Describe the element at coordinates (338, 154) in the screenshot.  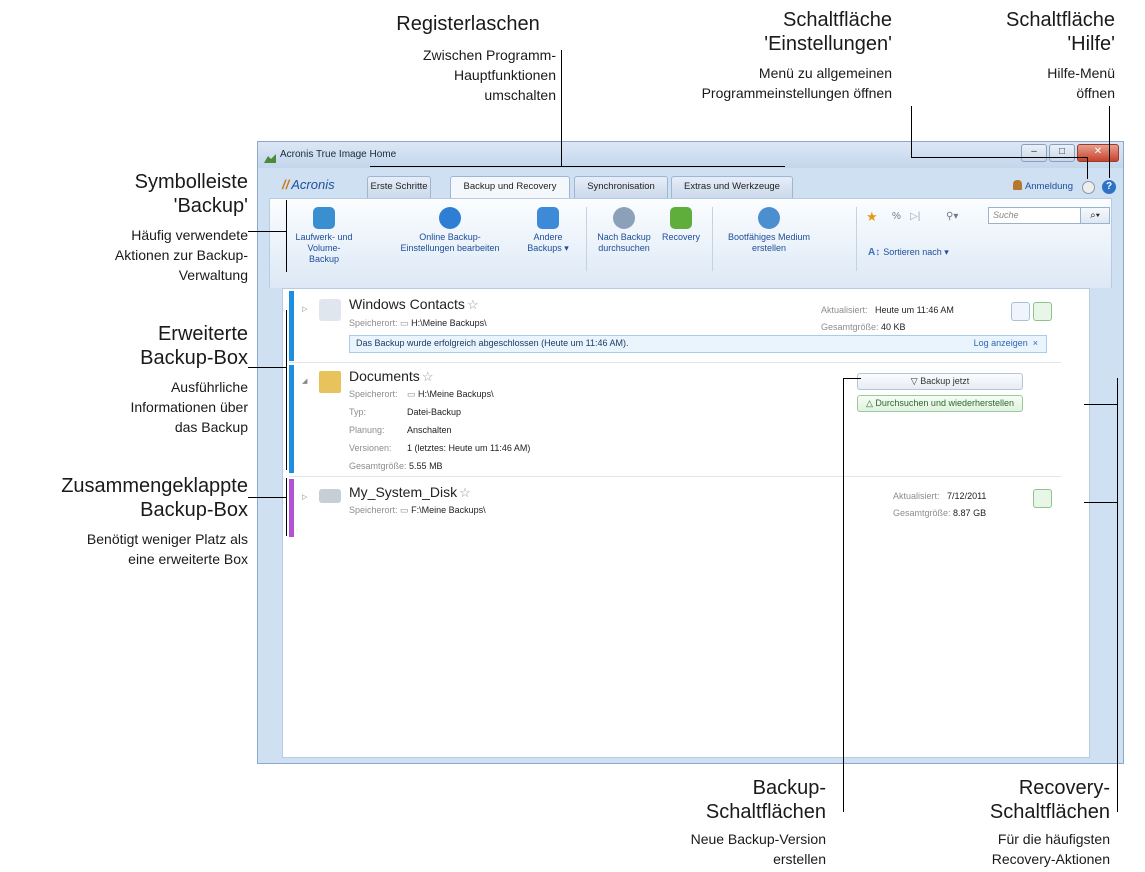
I see `window-title: Acronis True Image Home` at that location.